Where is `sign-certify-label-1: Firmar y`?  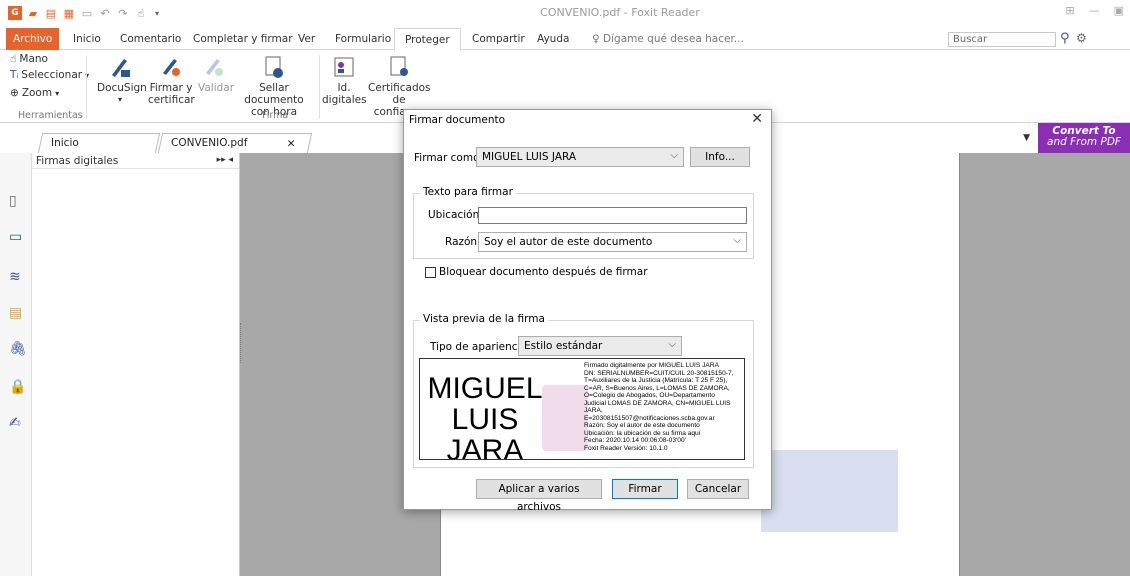 sign-certify-label-1: Firmar y is located at coordinates (171, 88).